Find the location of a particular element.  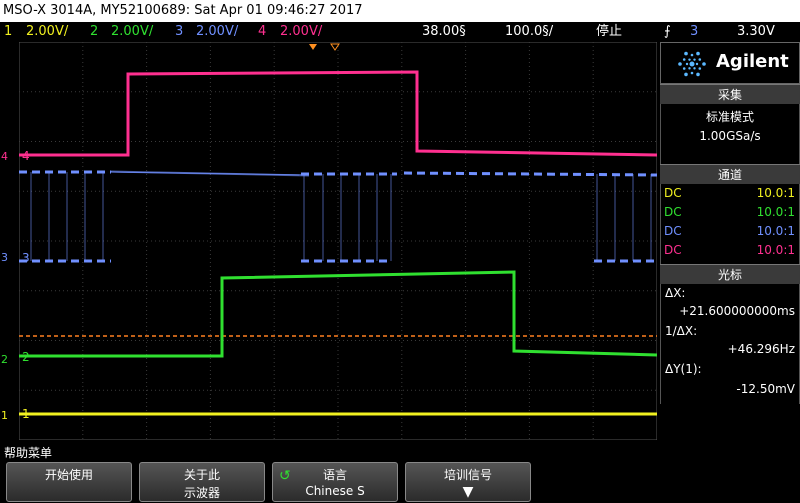

brand-box: Agilent is located at coordinates (730, 63).